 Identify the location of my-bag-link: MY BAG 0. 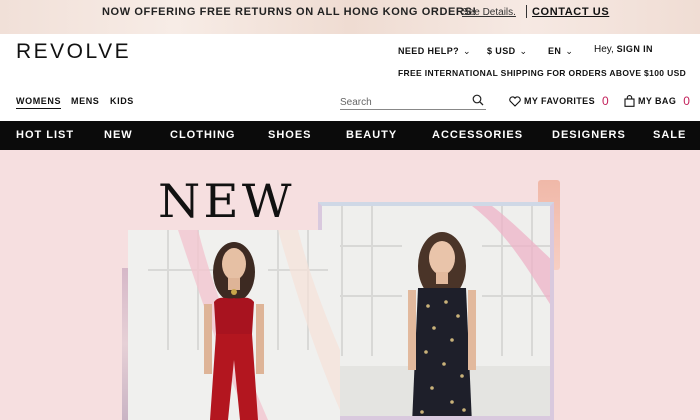
(657, 101).